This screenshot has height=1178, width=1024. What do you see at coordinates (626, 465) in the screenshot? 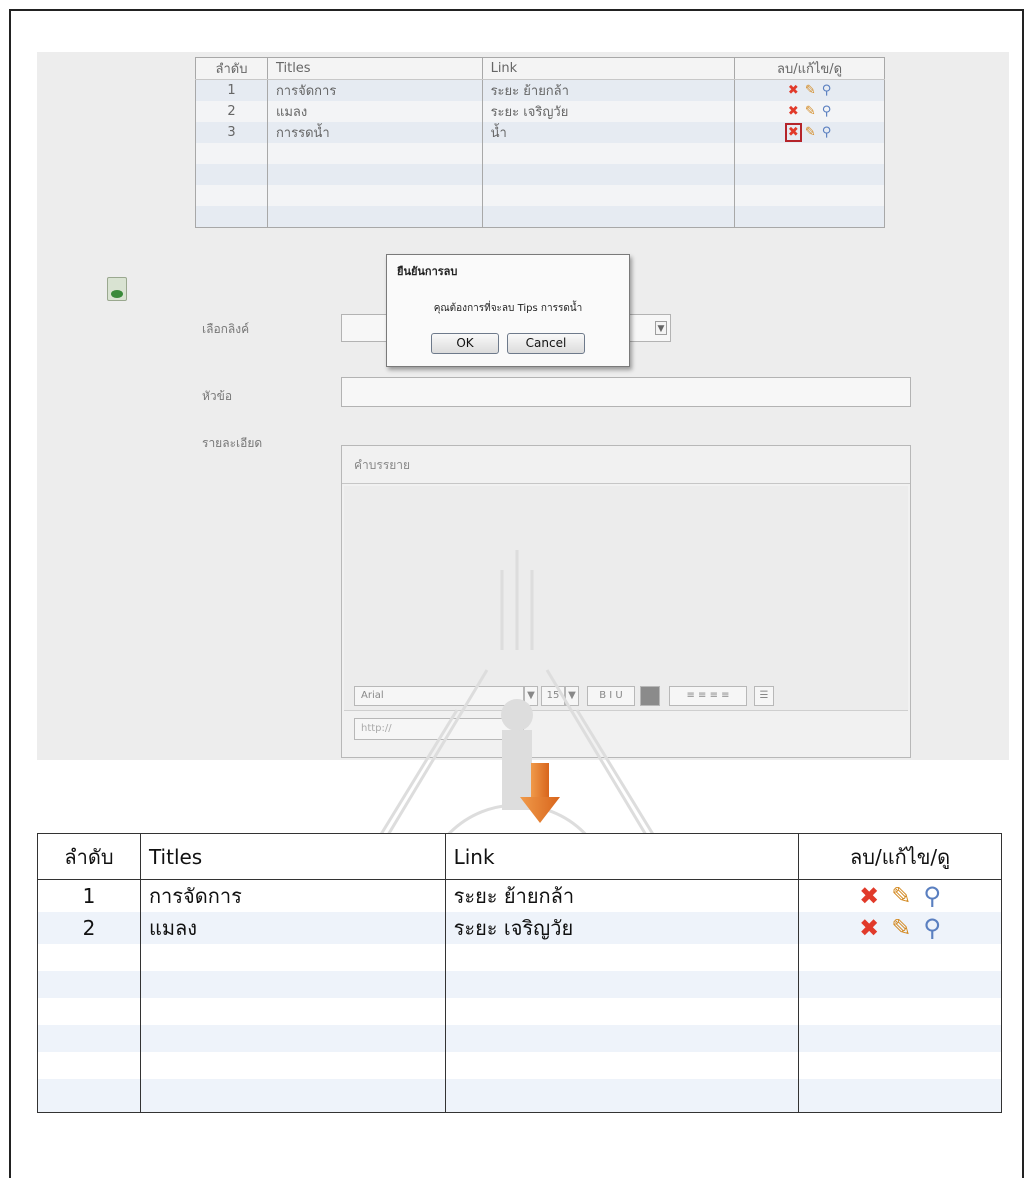
I see `editor-heading: คำบรรยาย` at bounding box center [626, 465].